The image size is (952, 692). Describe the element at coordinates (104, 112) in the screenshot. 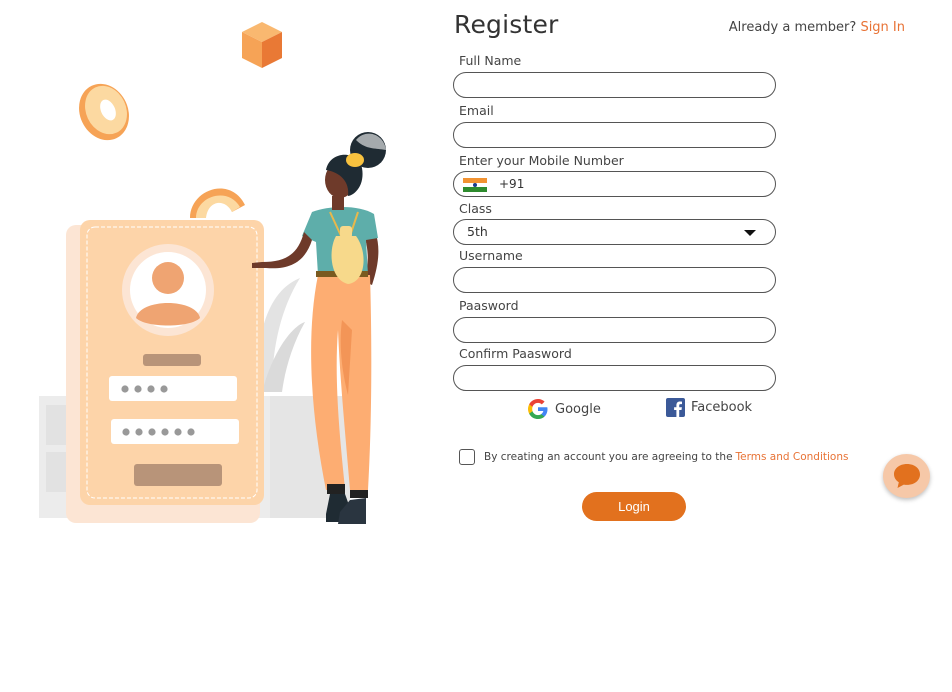

I see `ring-decoration` at that location.